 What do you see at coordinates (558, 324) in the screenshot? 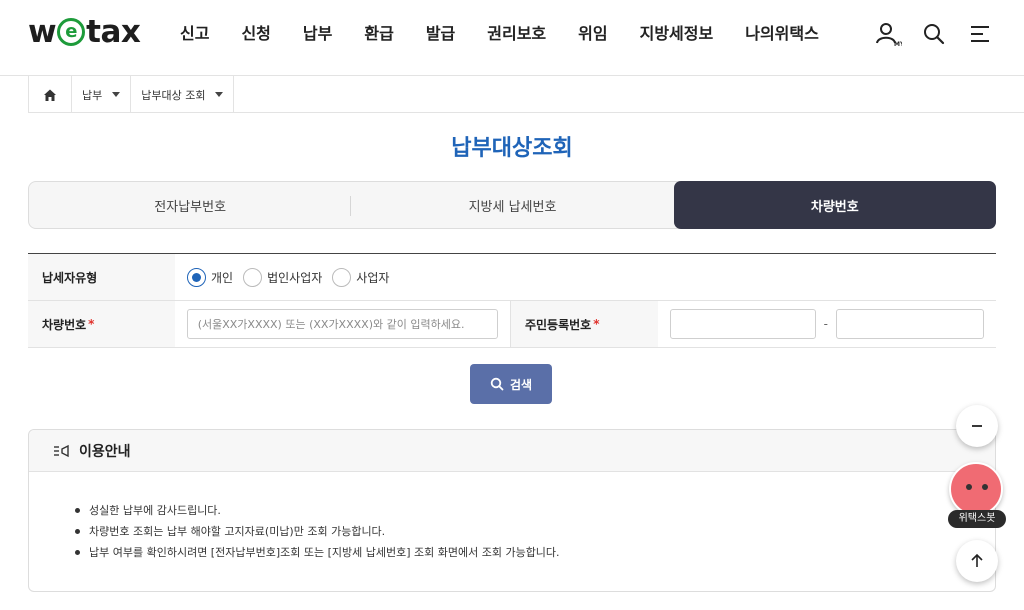
I see `rrn-label-text: 주민등록번호` at bounding box center [558, 324].